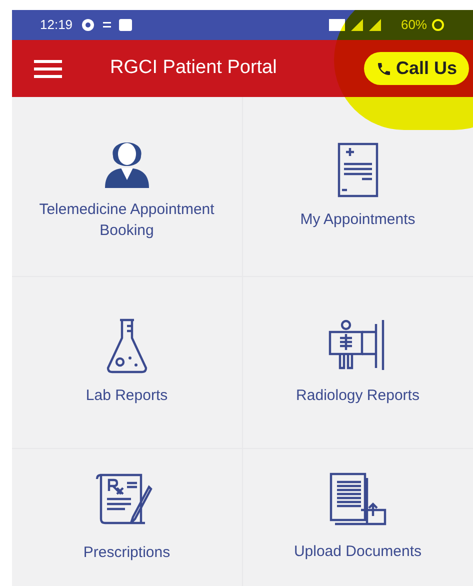 The image size is (473, 586). I want to click on tile-label: Prescriptions, so click(126, 553).